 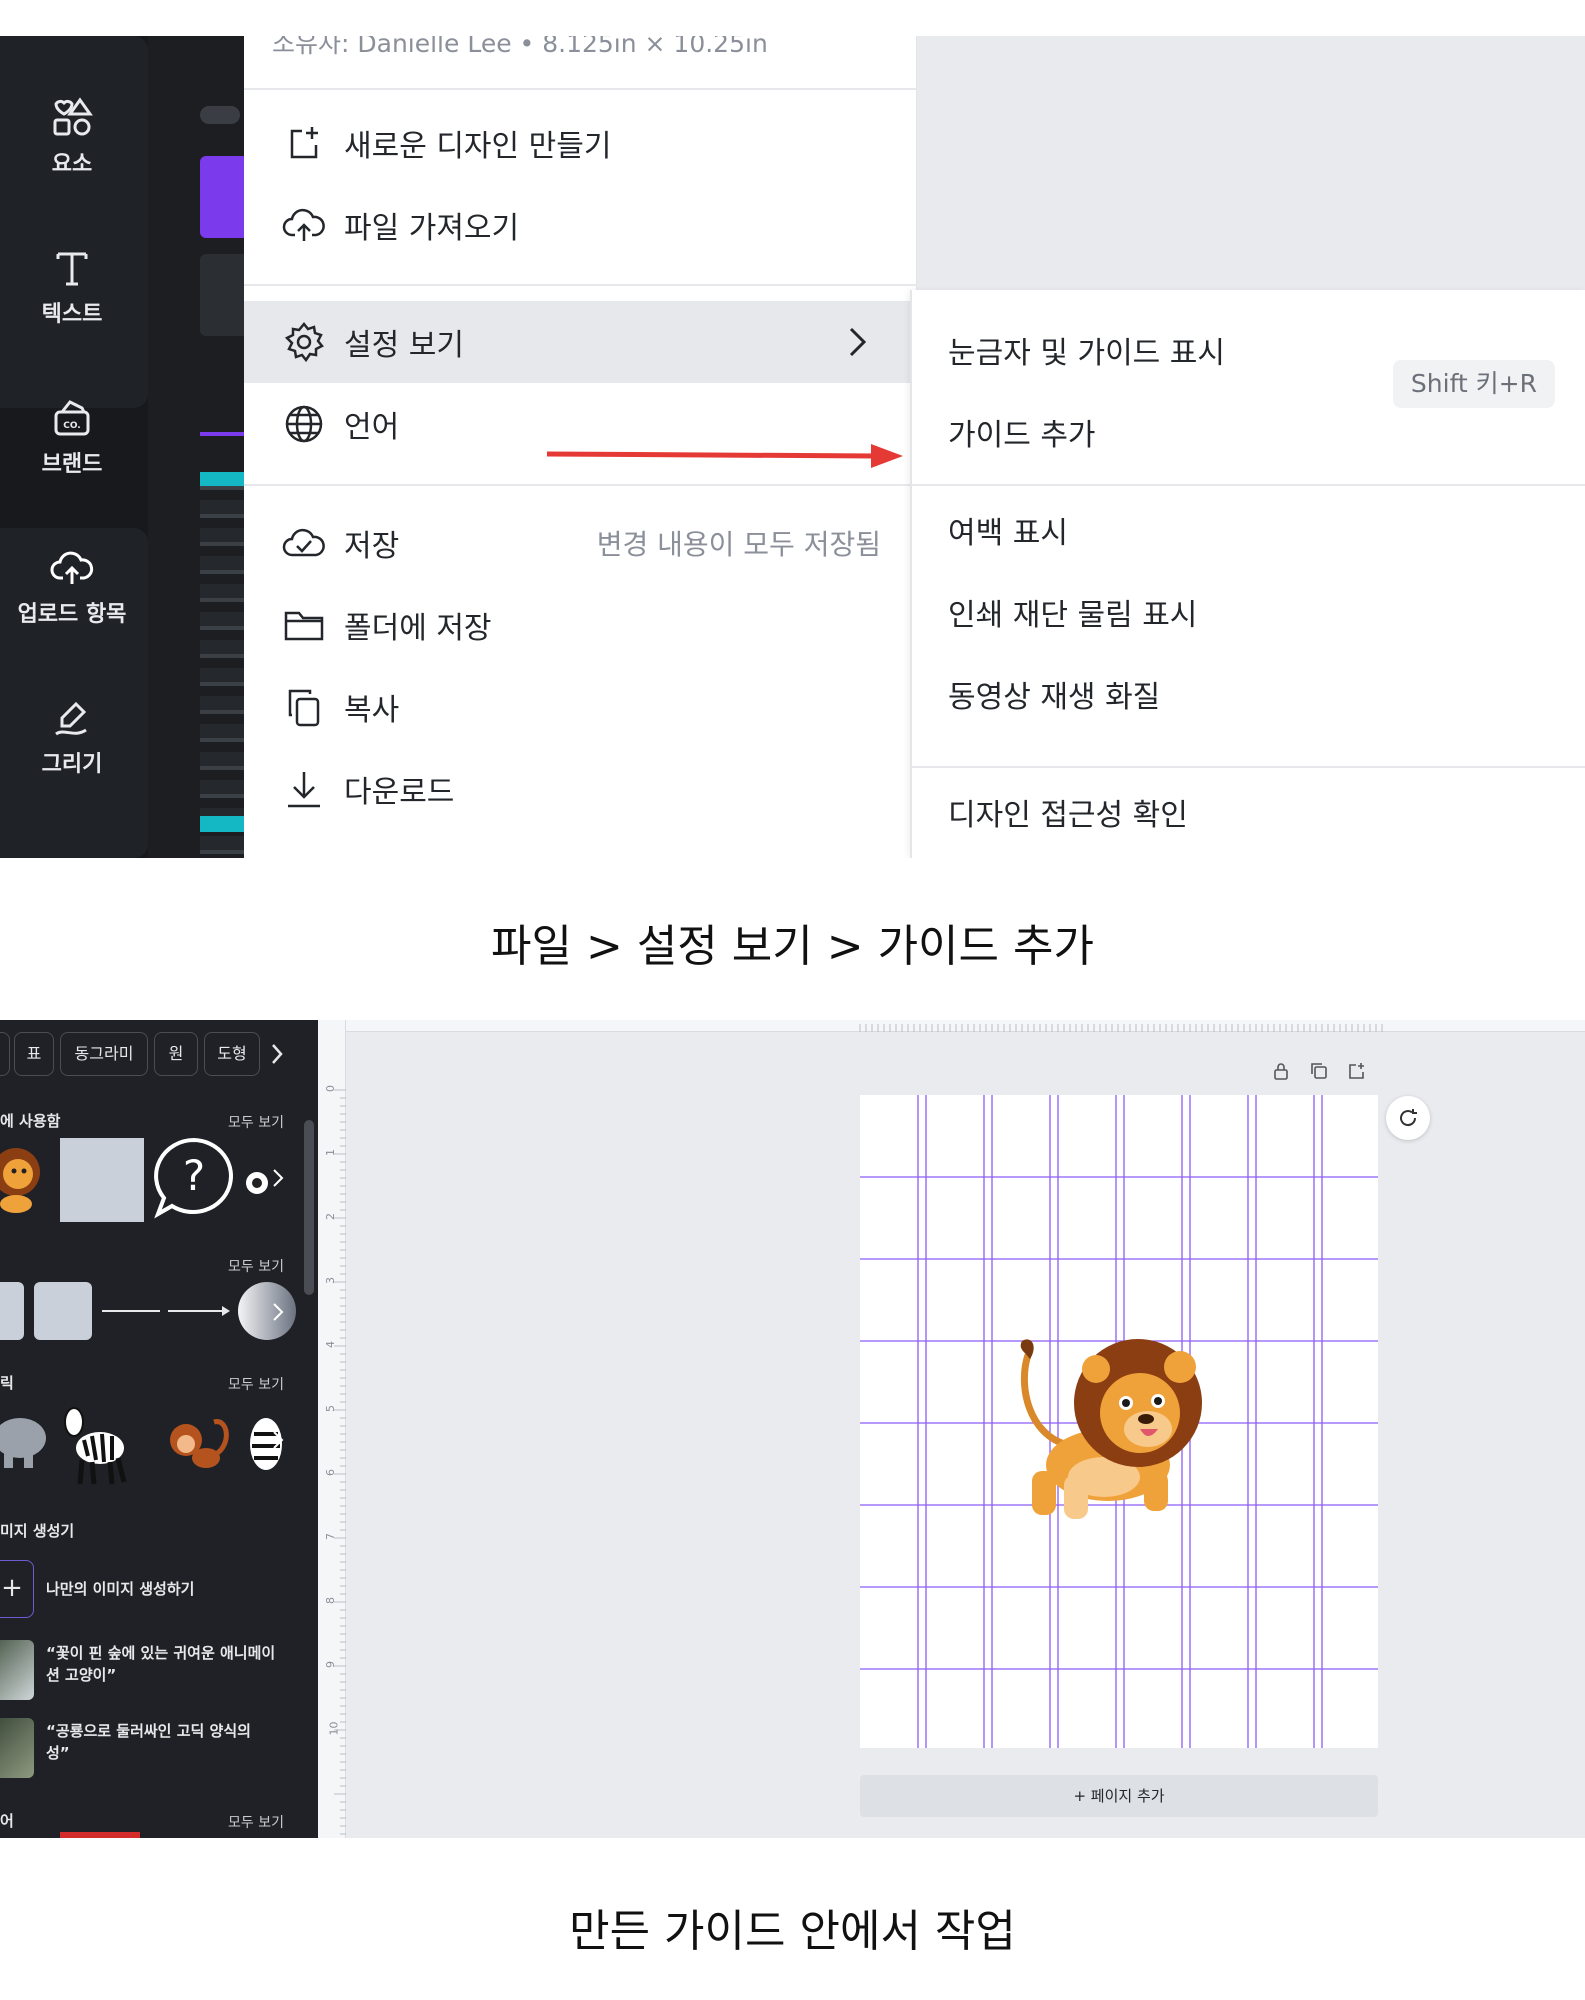 I want to click on square-shape-thumbnail, so click(x=102, y=1180).